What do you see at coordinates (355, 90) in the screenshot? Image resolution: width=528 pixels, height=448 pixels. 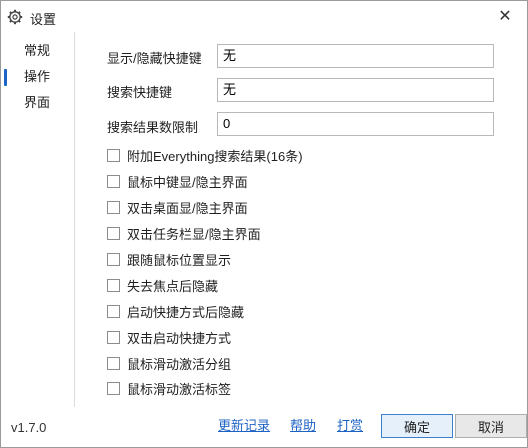 I see `search-hotkey-field: 无` at bounding box center [355, 90].